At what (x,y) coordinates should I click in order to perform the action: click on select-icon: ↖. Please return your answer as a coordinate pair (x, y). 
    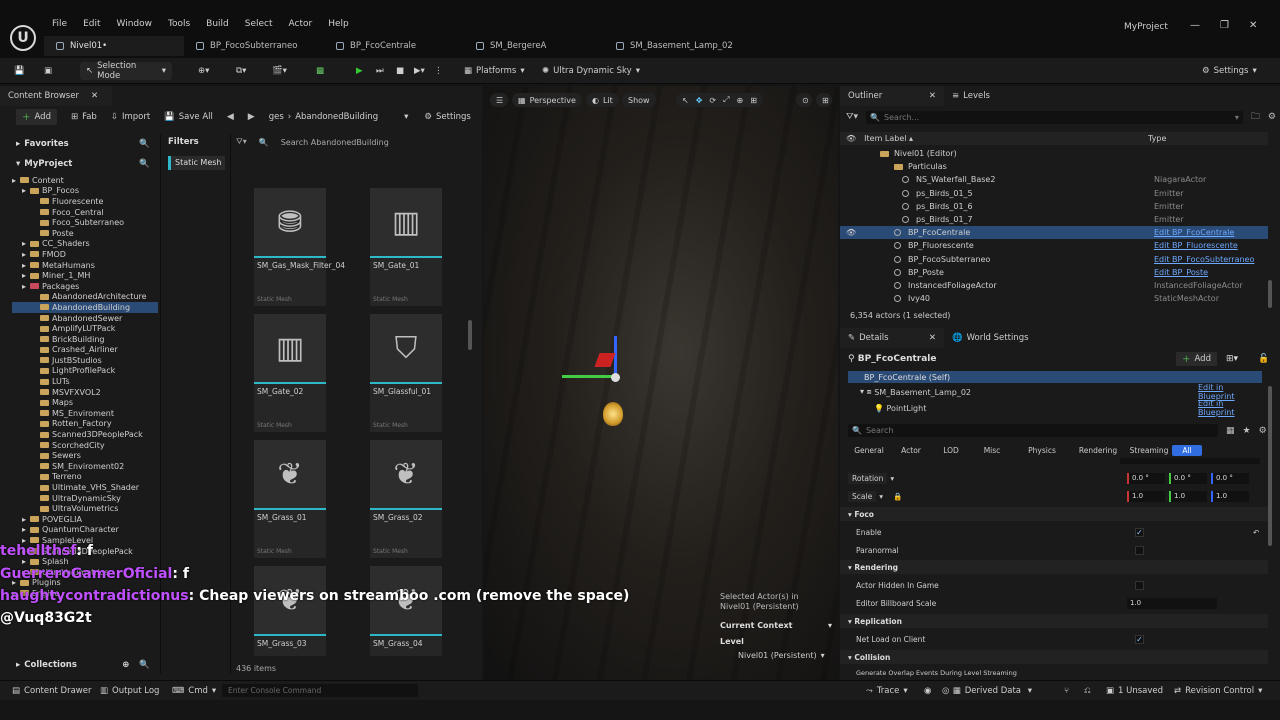
    Looking at the image, I should click on (685, 100).